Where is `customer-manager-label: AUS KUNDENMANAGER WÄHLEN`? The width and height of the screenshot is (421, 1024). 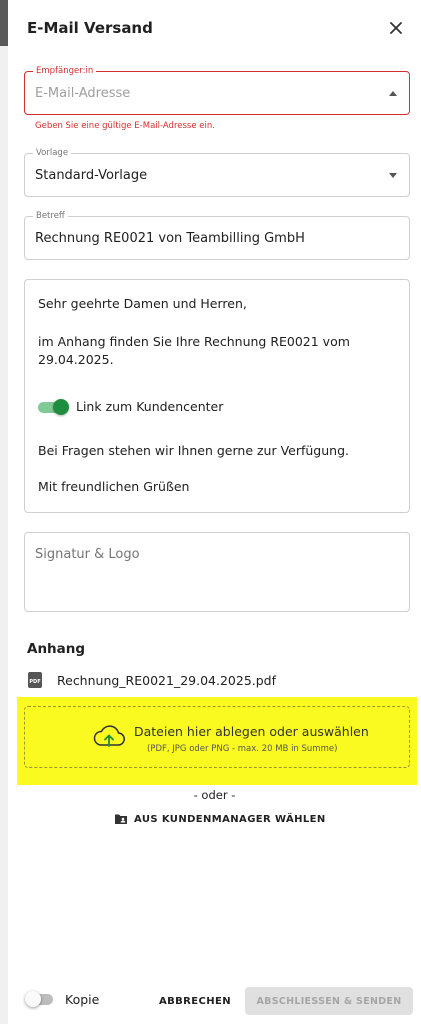 customer-manager-label: AUS KUNDENMANAGER WÄHLEN is located at coordinates (230, 819).